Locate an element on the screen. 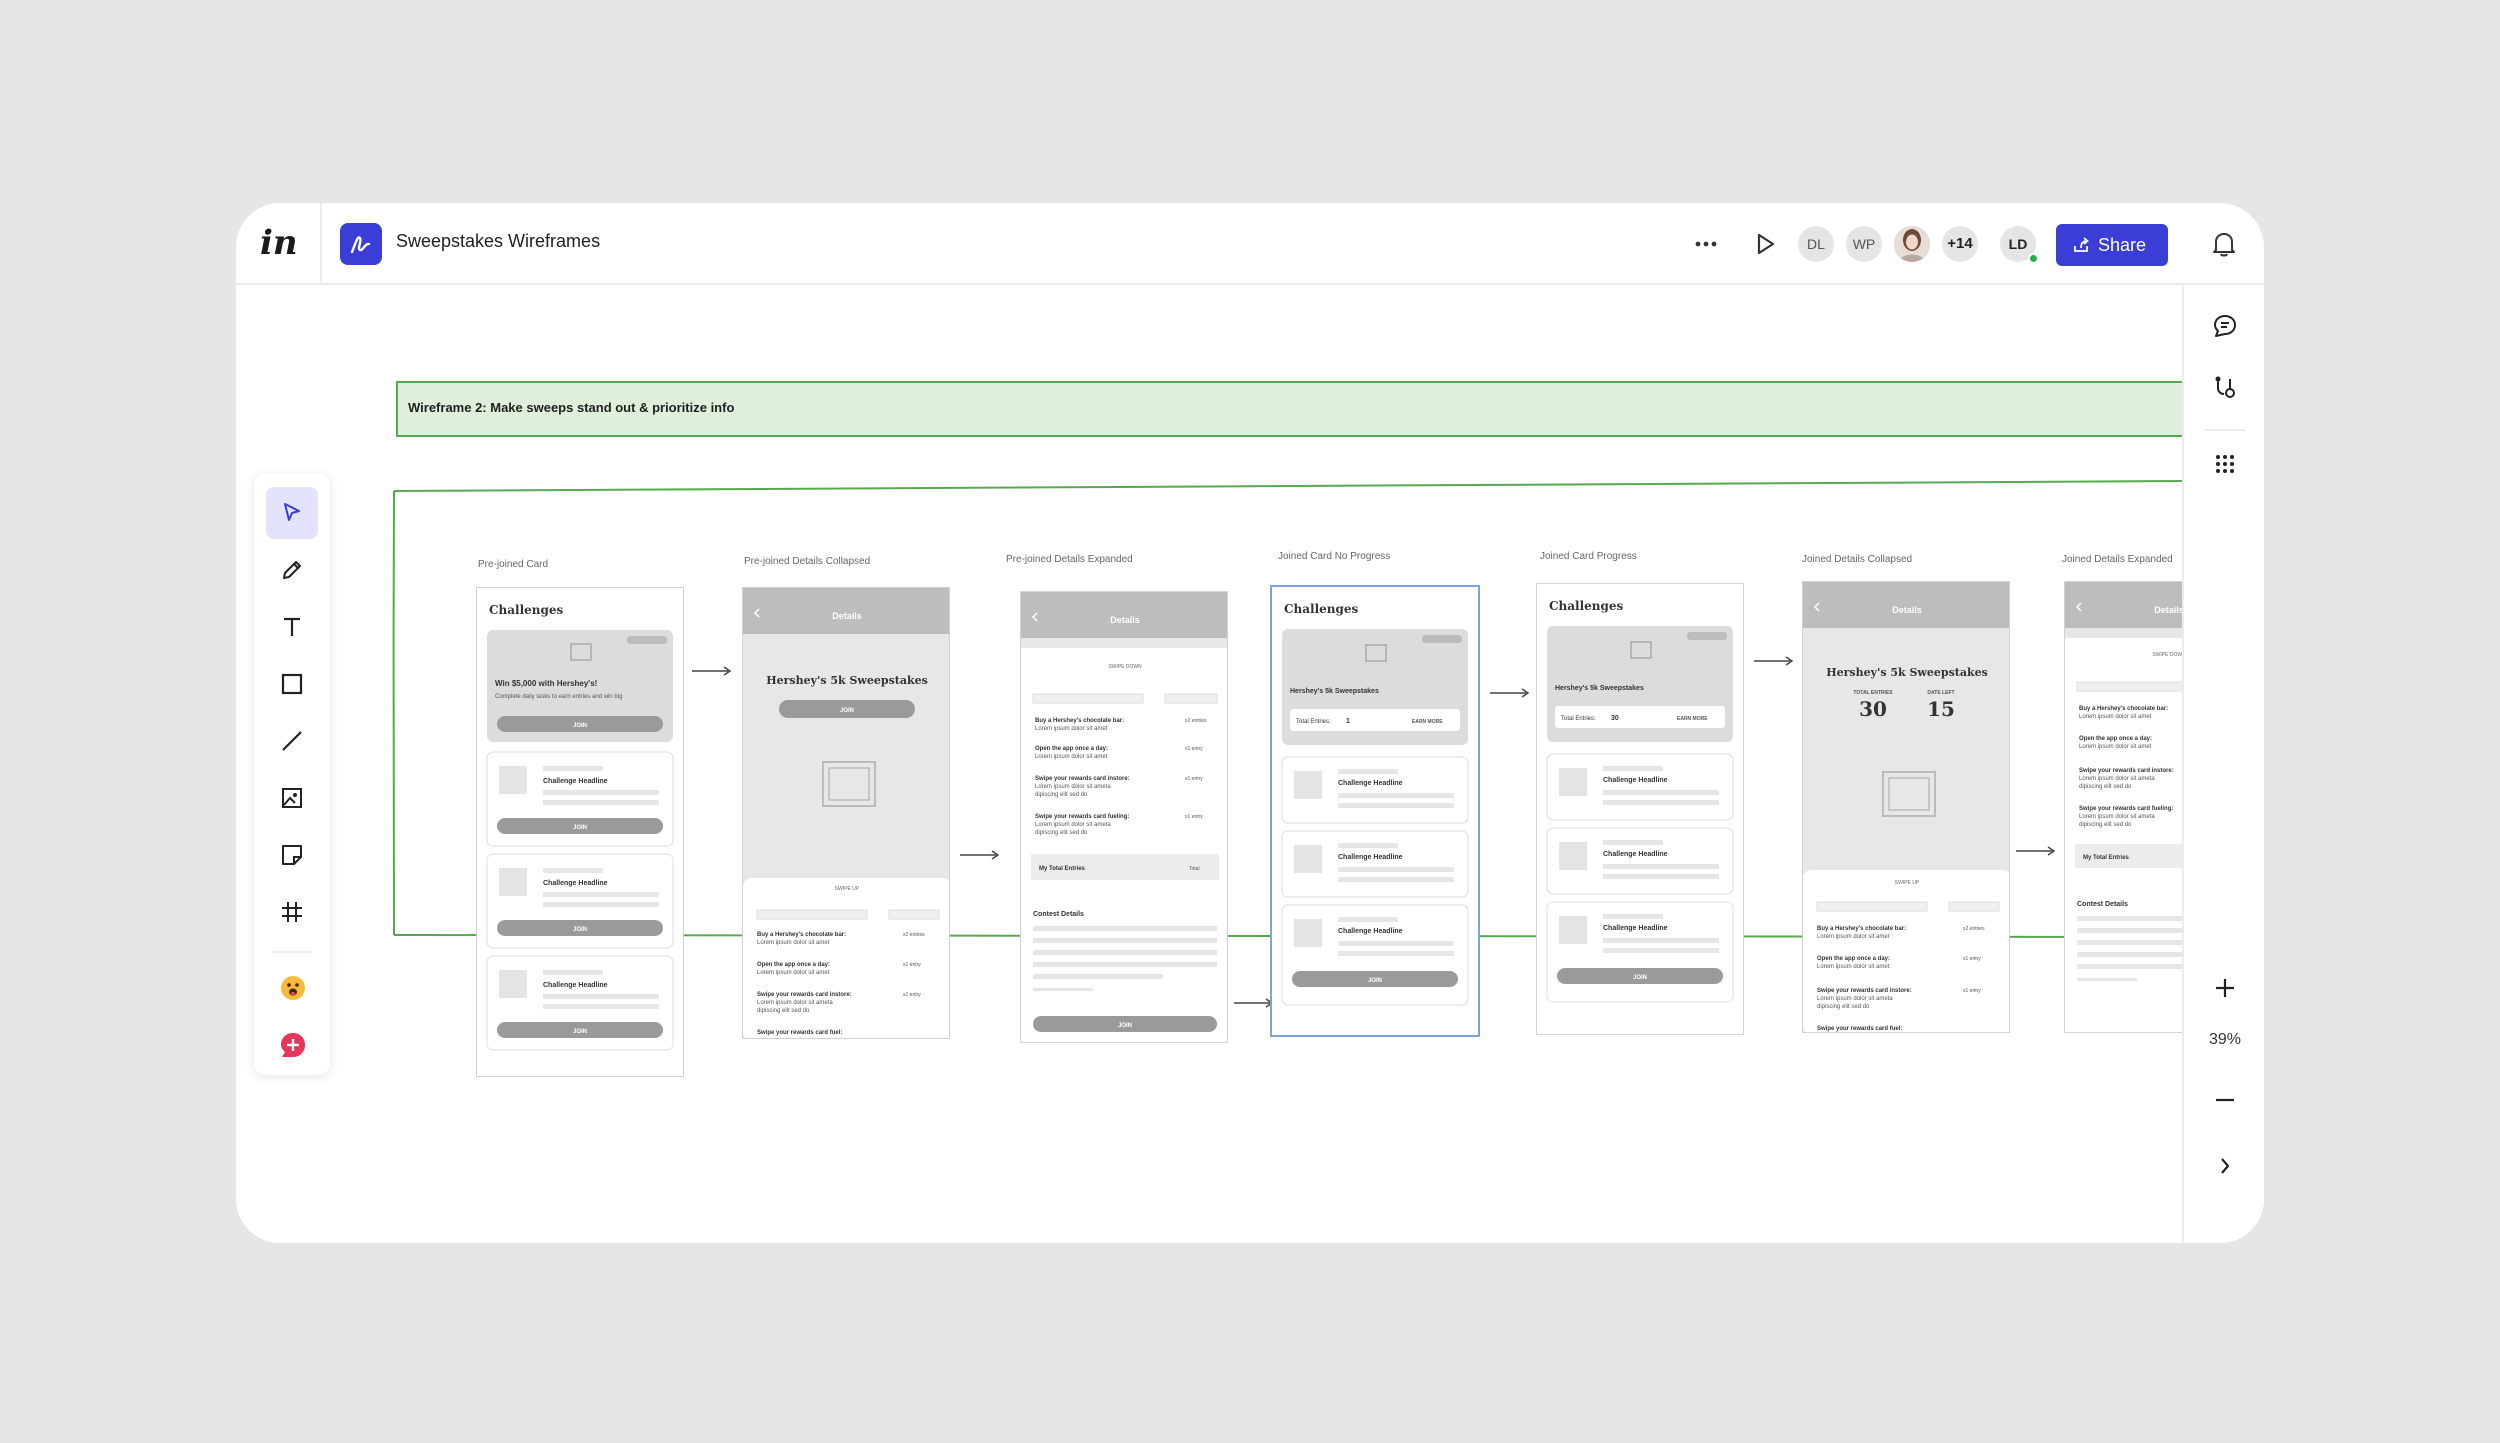  image-tool is located at coordinates (292, 798).